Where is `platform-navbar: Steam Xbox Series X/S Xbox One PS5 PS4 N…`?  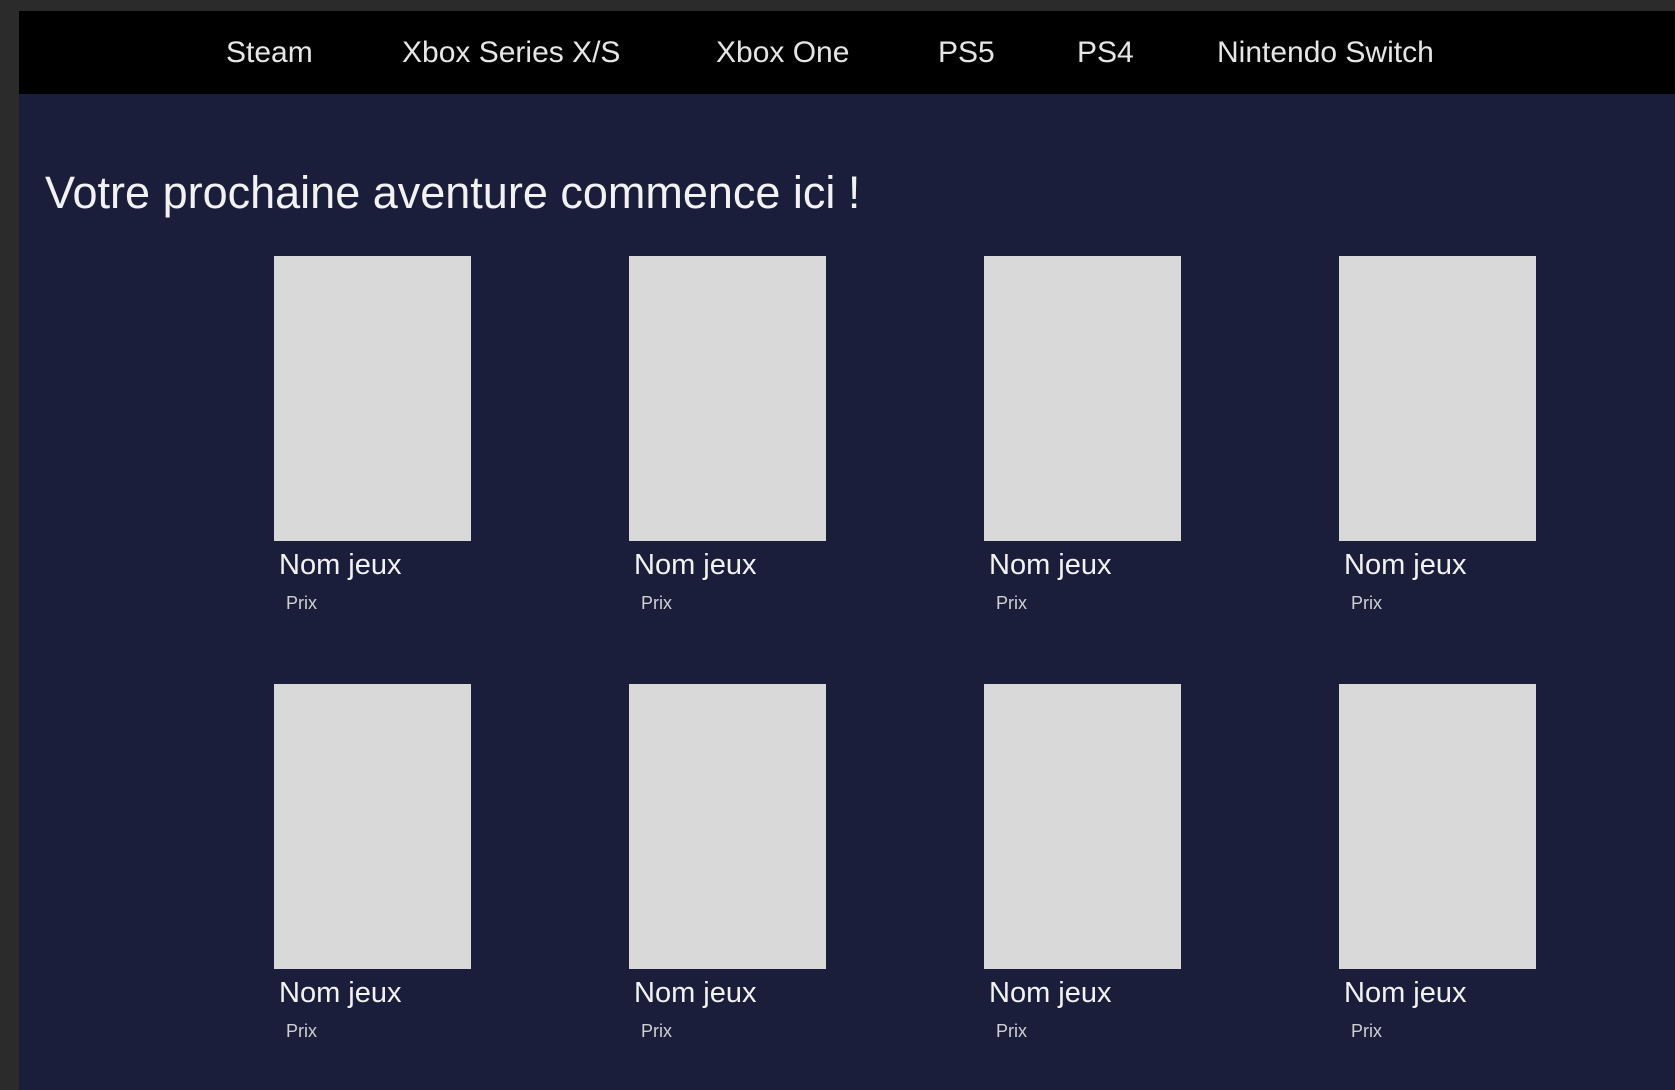
platform-navbar: Steam Xbox Series X/S Xbox One PS5 PS4 N… is located at coordinates (847, 52).